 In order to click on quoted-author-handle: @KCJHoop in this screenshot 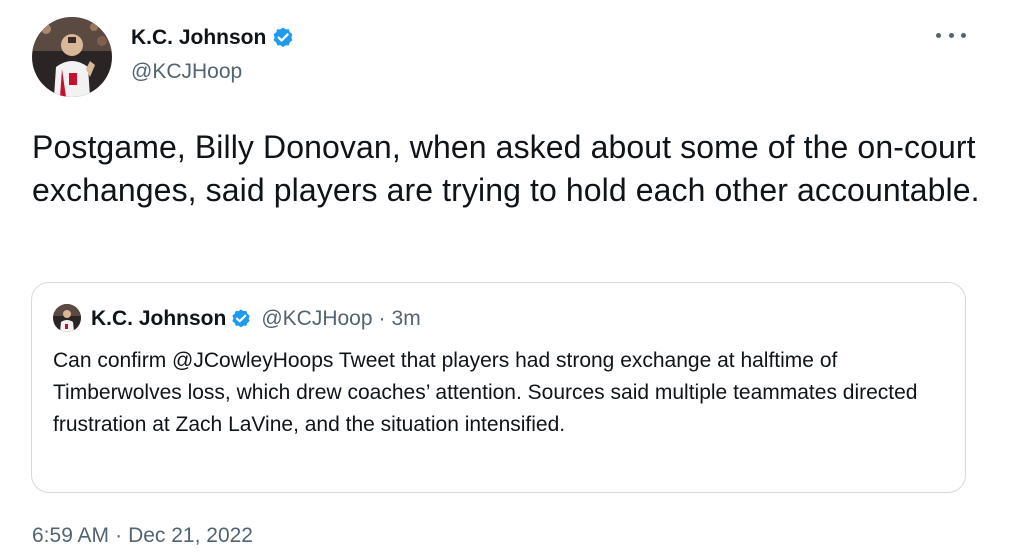, I will do `click(317, 318)`.